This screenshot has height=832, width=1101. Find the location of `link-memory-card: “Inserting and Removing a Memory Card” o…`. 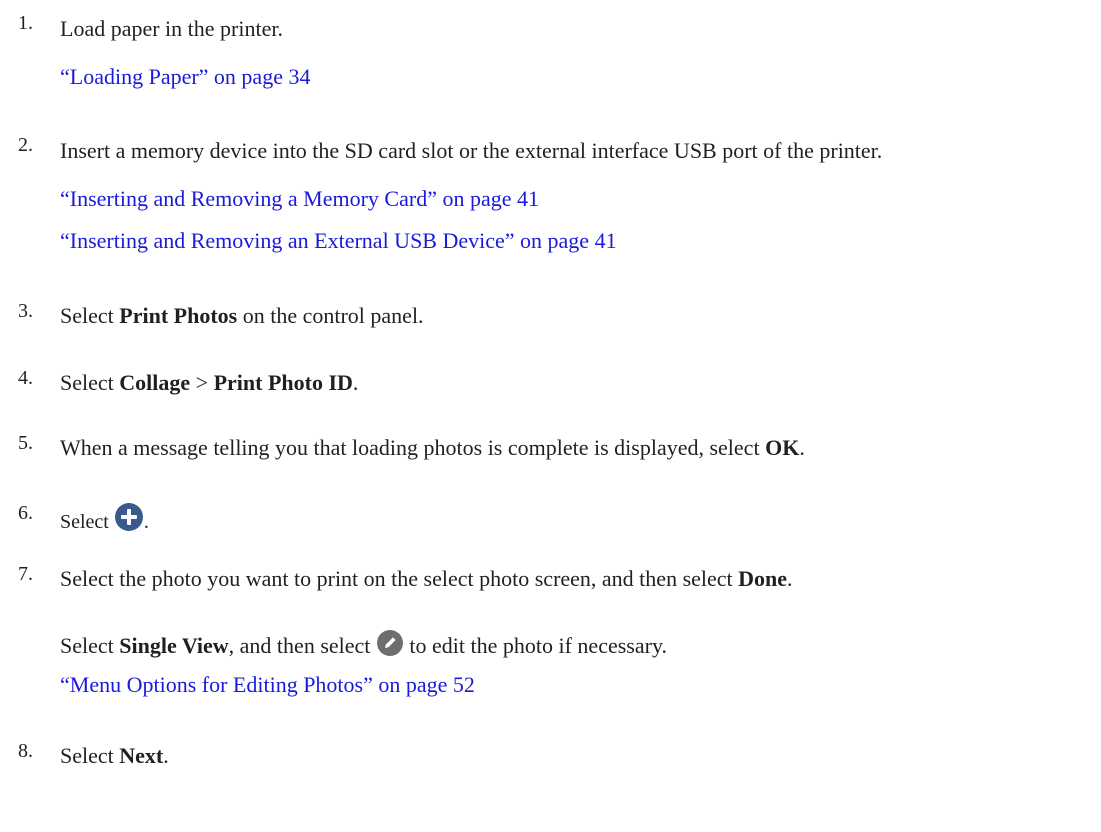

link-memory-card: “Inserting and Removing a Memory Card” o… is located at coordinates (299, 199).